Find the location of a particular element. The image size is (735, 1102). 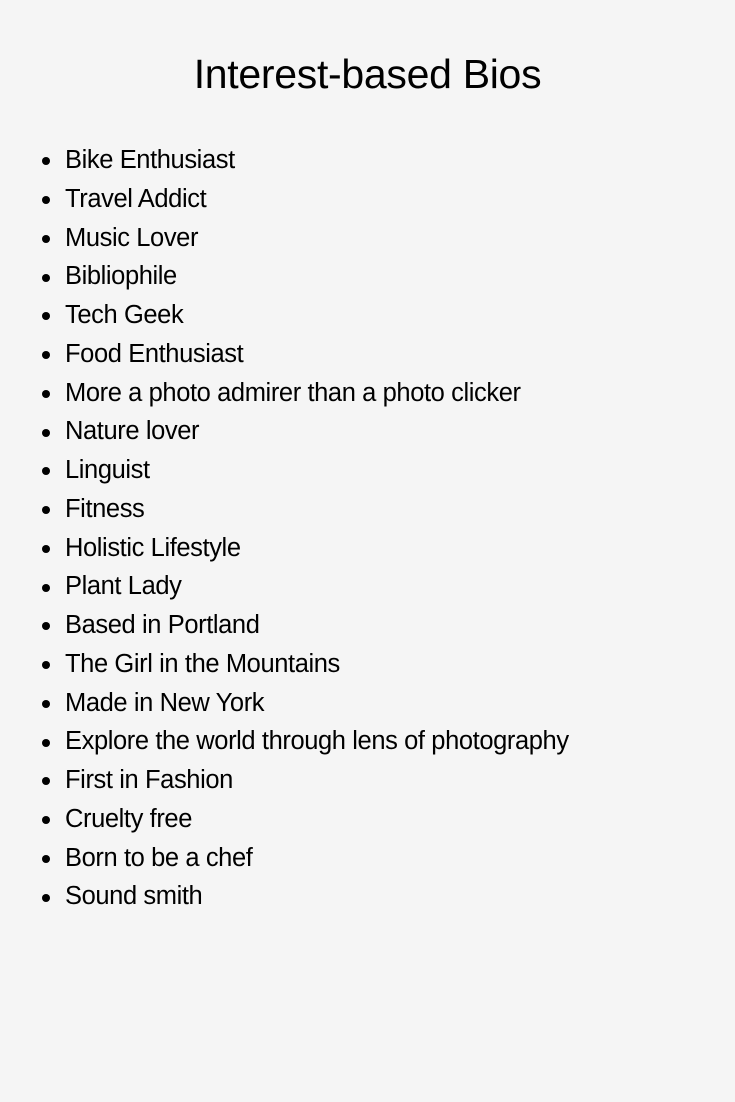

list-item-text: Nature lover is located at coordinates (132, 431).